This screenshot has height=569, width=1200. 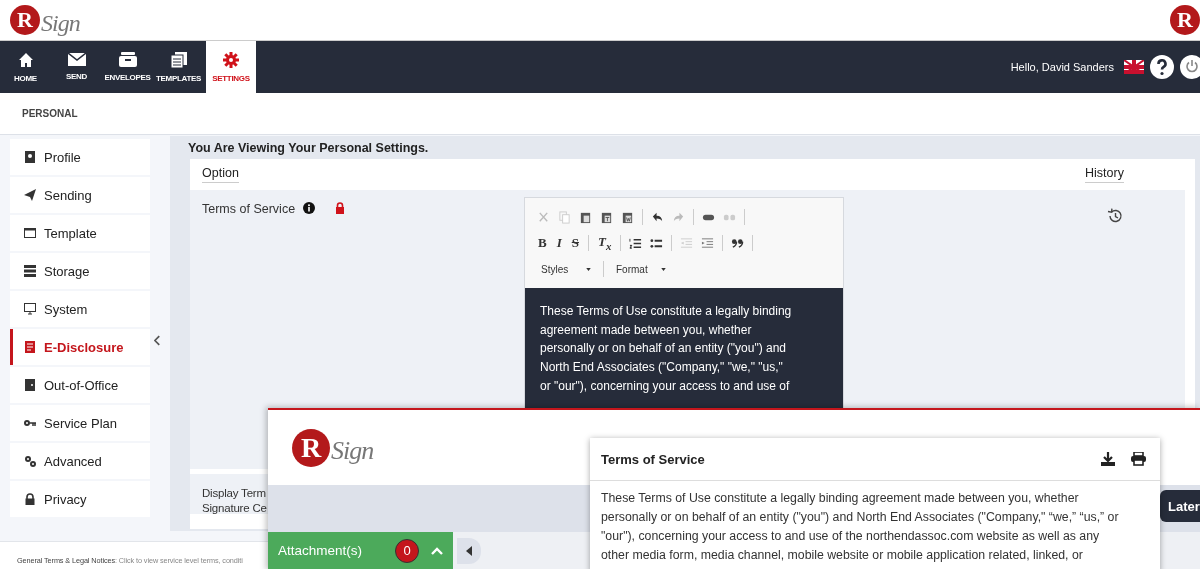 I want to click on door-icon, so click(x=30, y=385).